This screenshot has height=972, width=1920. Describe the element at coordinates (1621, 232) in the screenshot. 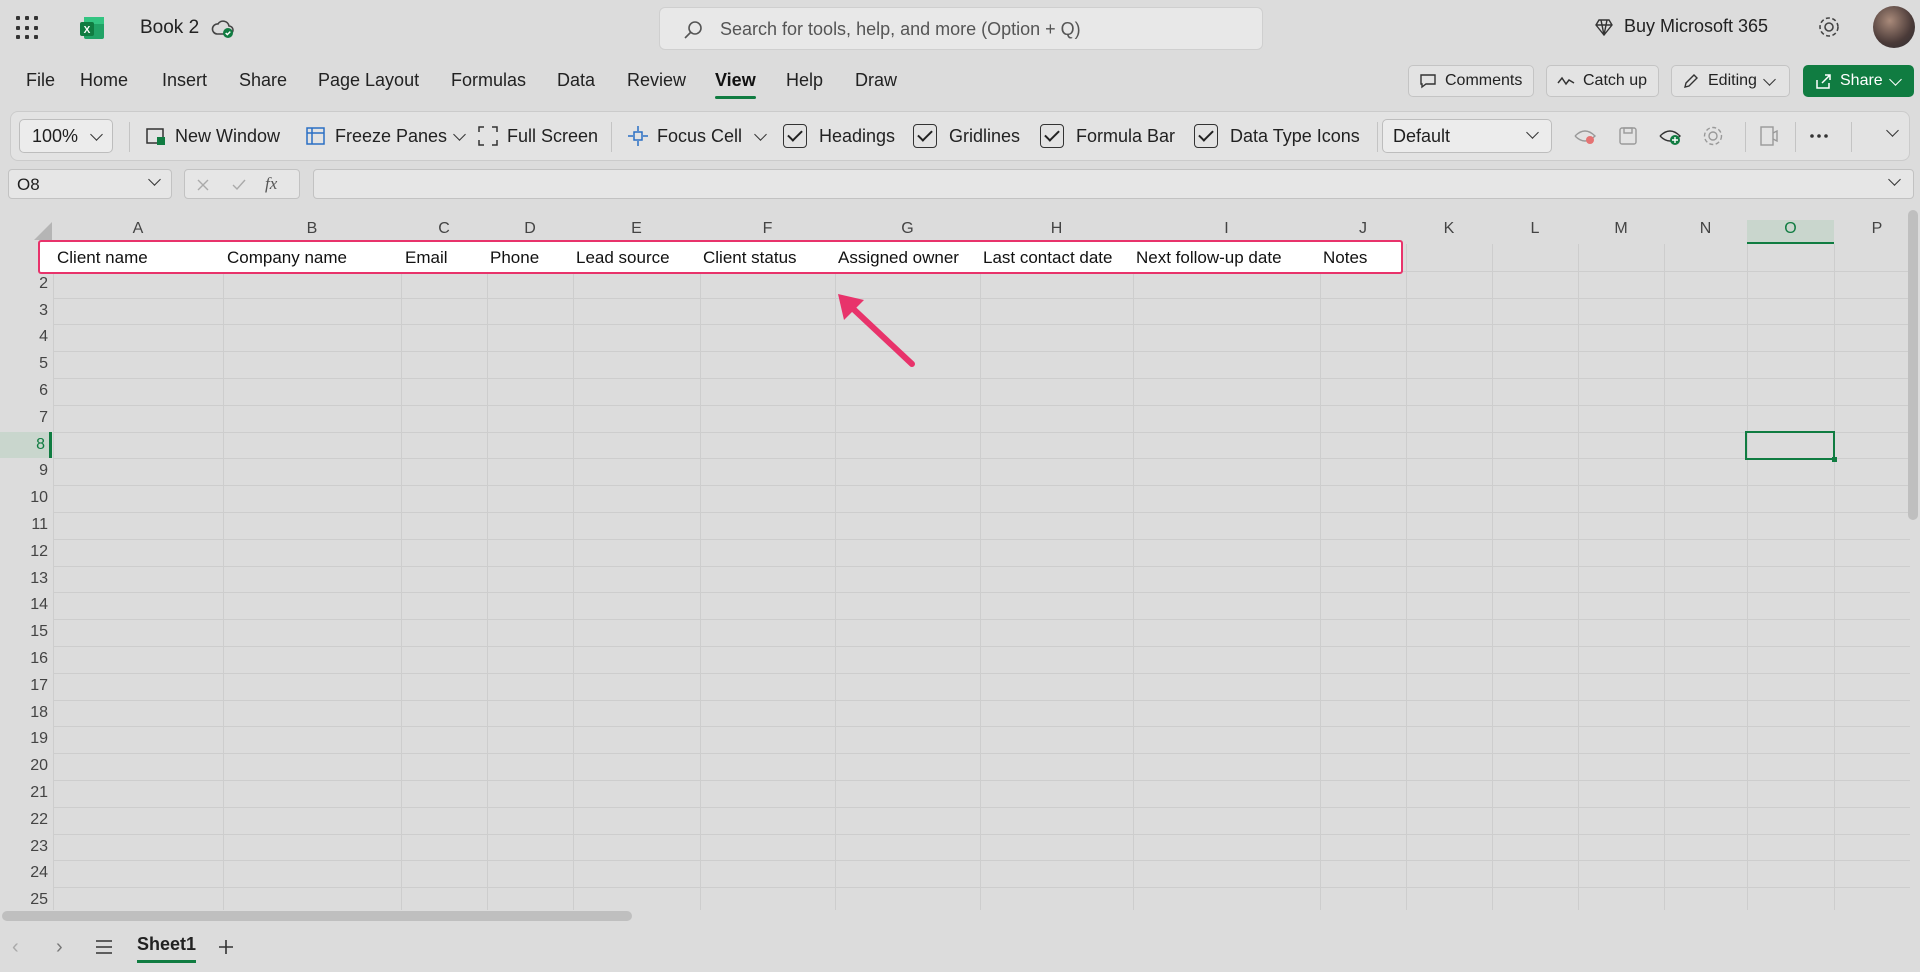

I see `column-header: M` at that location.